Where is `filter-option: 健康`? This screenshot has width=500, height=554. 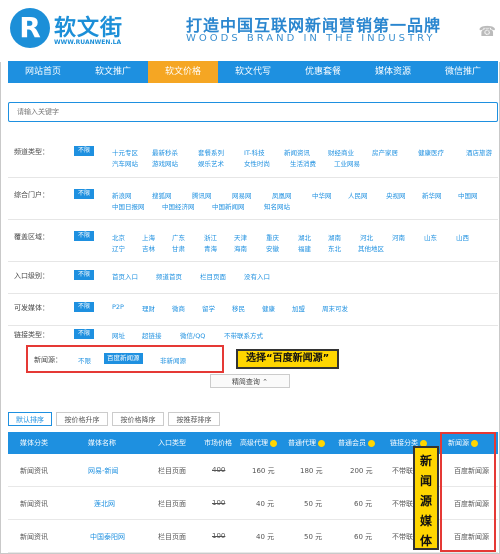
filter-option: 健康 is located at coordinates (268, 308).